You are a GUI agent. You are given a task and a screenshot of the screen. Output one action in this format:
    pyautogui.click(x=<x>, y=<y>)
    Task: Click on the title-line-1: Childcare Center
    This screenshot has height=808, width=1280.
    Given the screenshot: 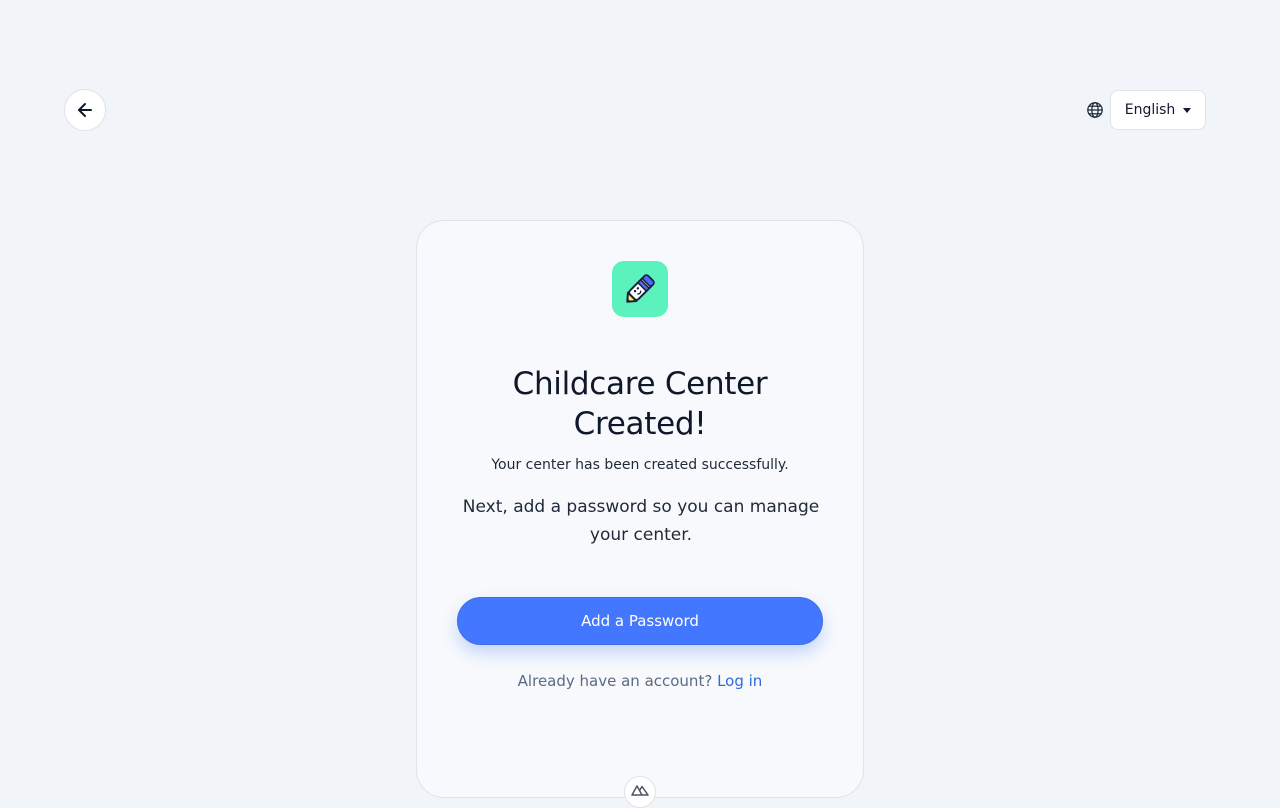 What is the action you would take?
    pyautogui.click(x=640, y=384)
    